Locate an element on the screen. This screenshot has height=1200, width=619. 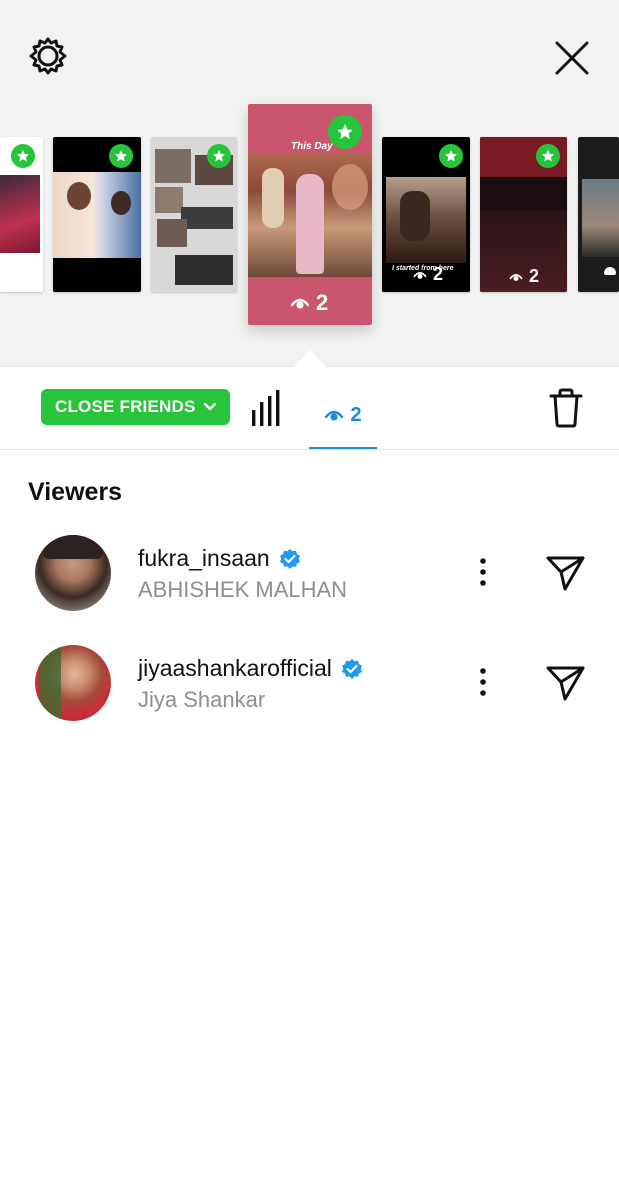
close-button is located at coordinates (572, 58).